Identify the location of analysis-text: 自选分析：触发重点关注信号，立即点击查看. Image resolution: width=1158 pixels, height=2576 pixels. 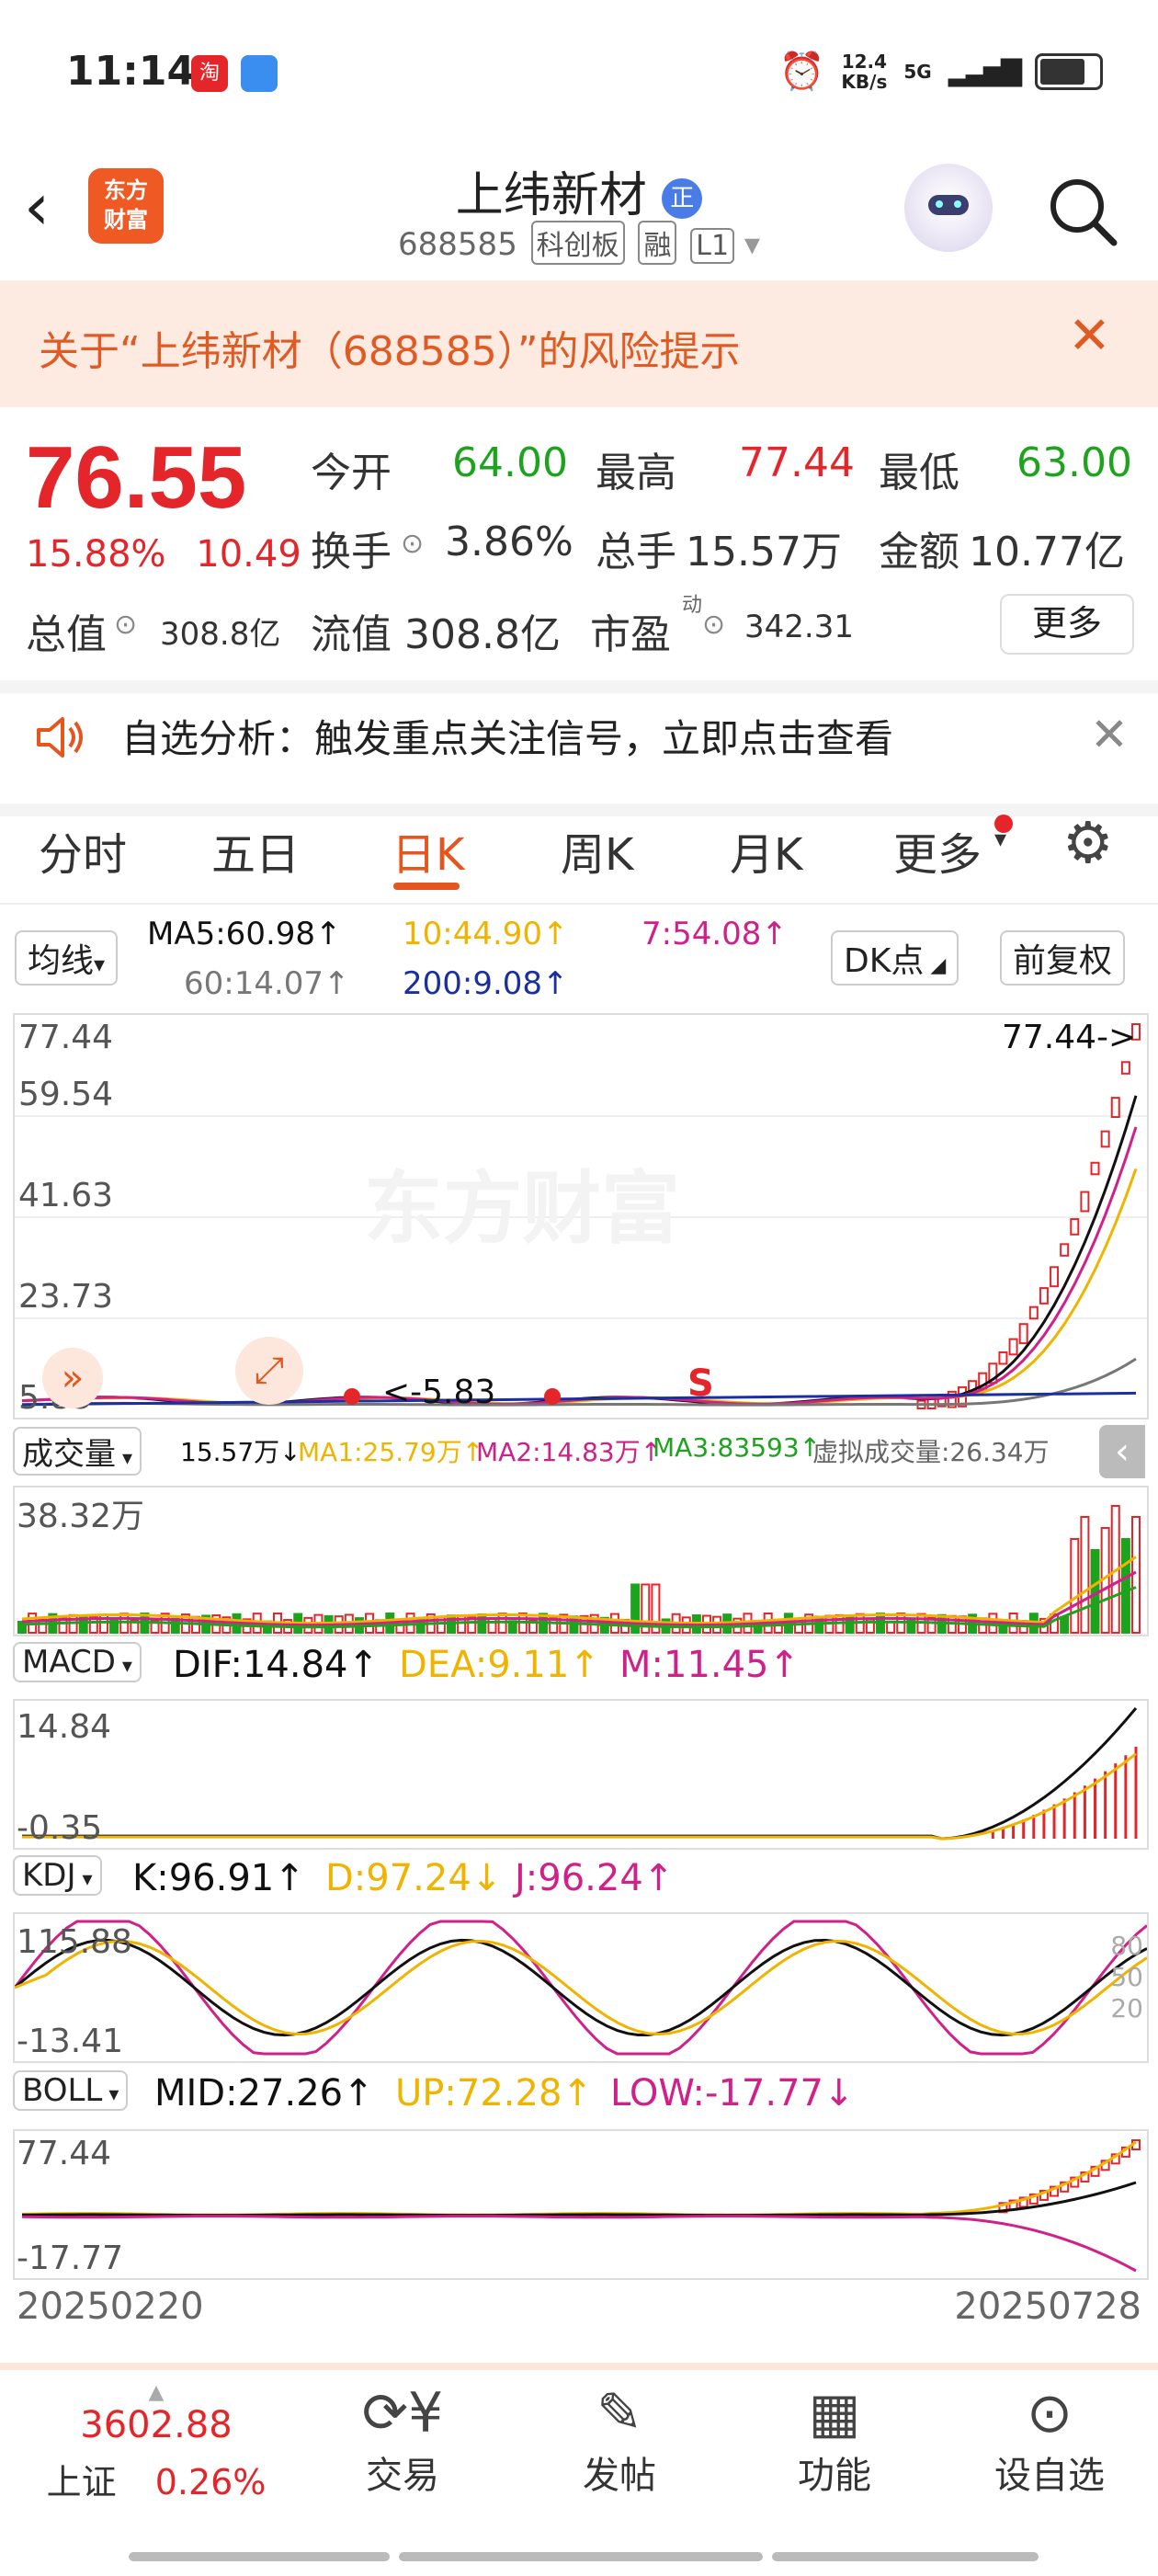
(507, 736).